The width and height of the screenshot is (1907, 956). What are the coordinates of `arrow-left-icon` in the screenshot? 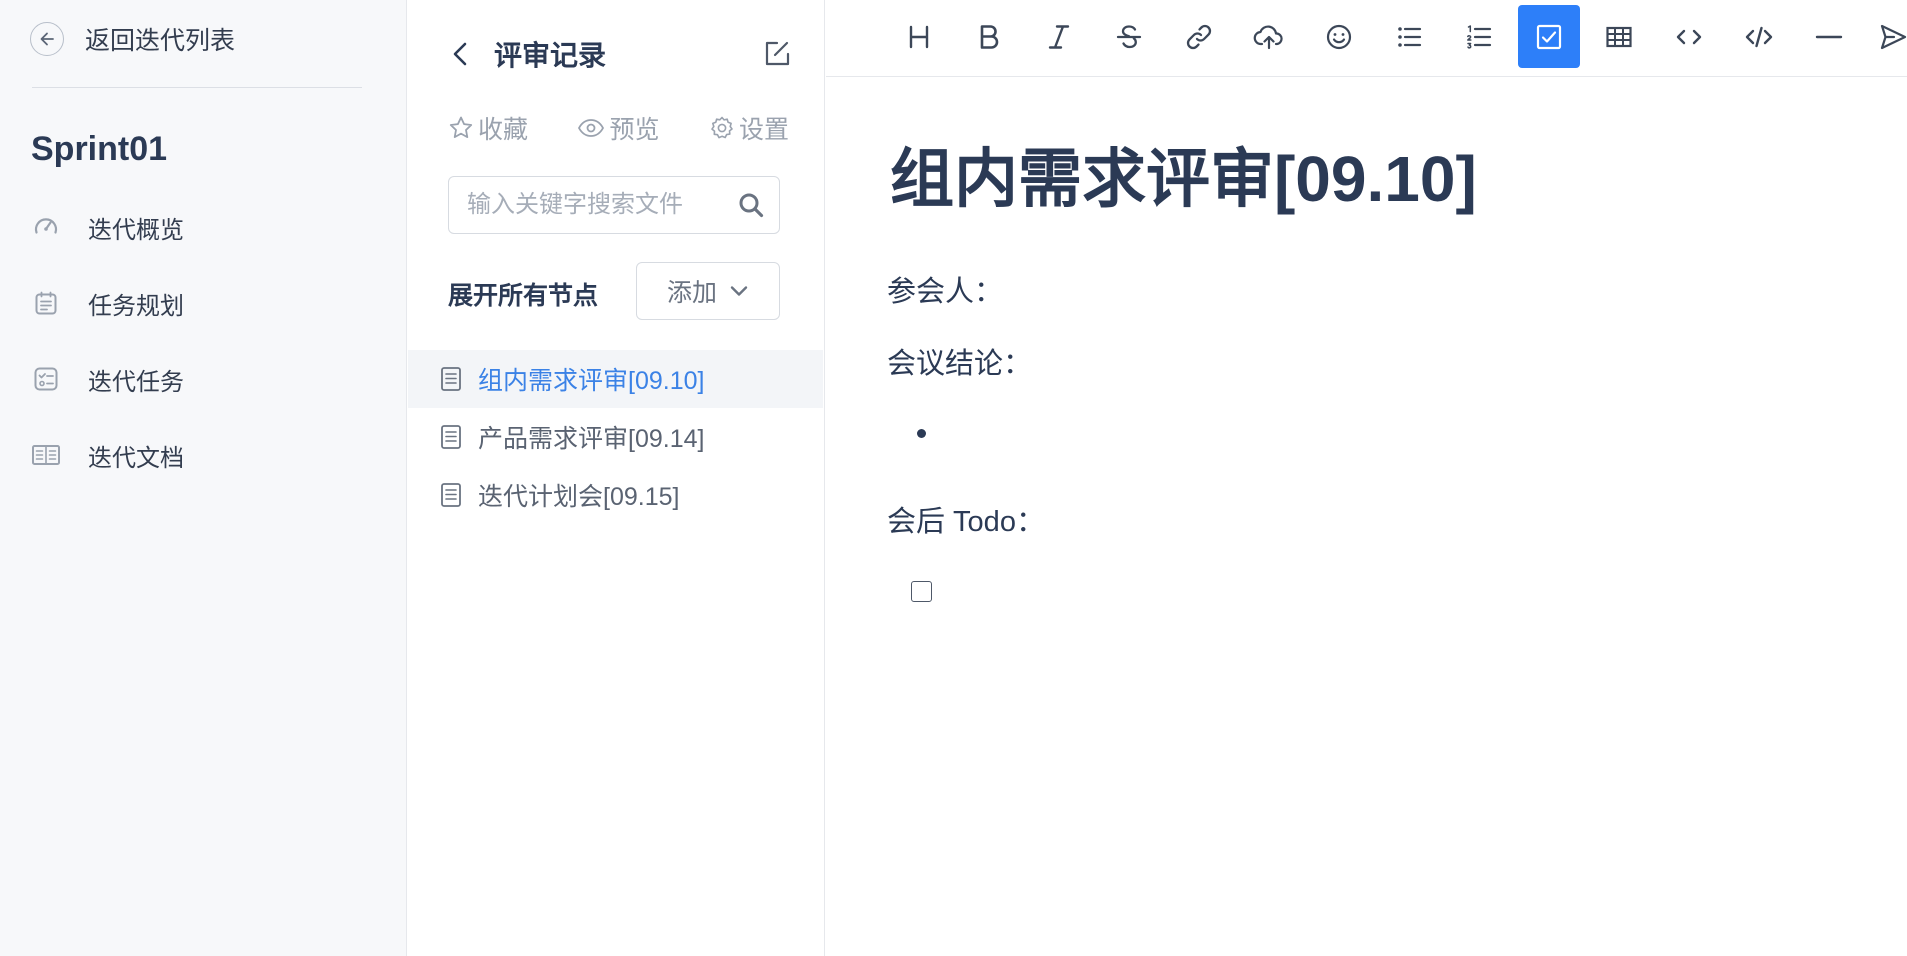 It's located at (47, 39).